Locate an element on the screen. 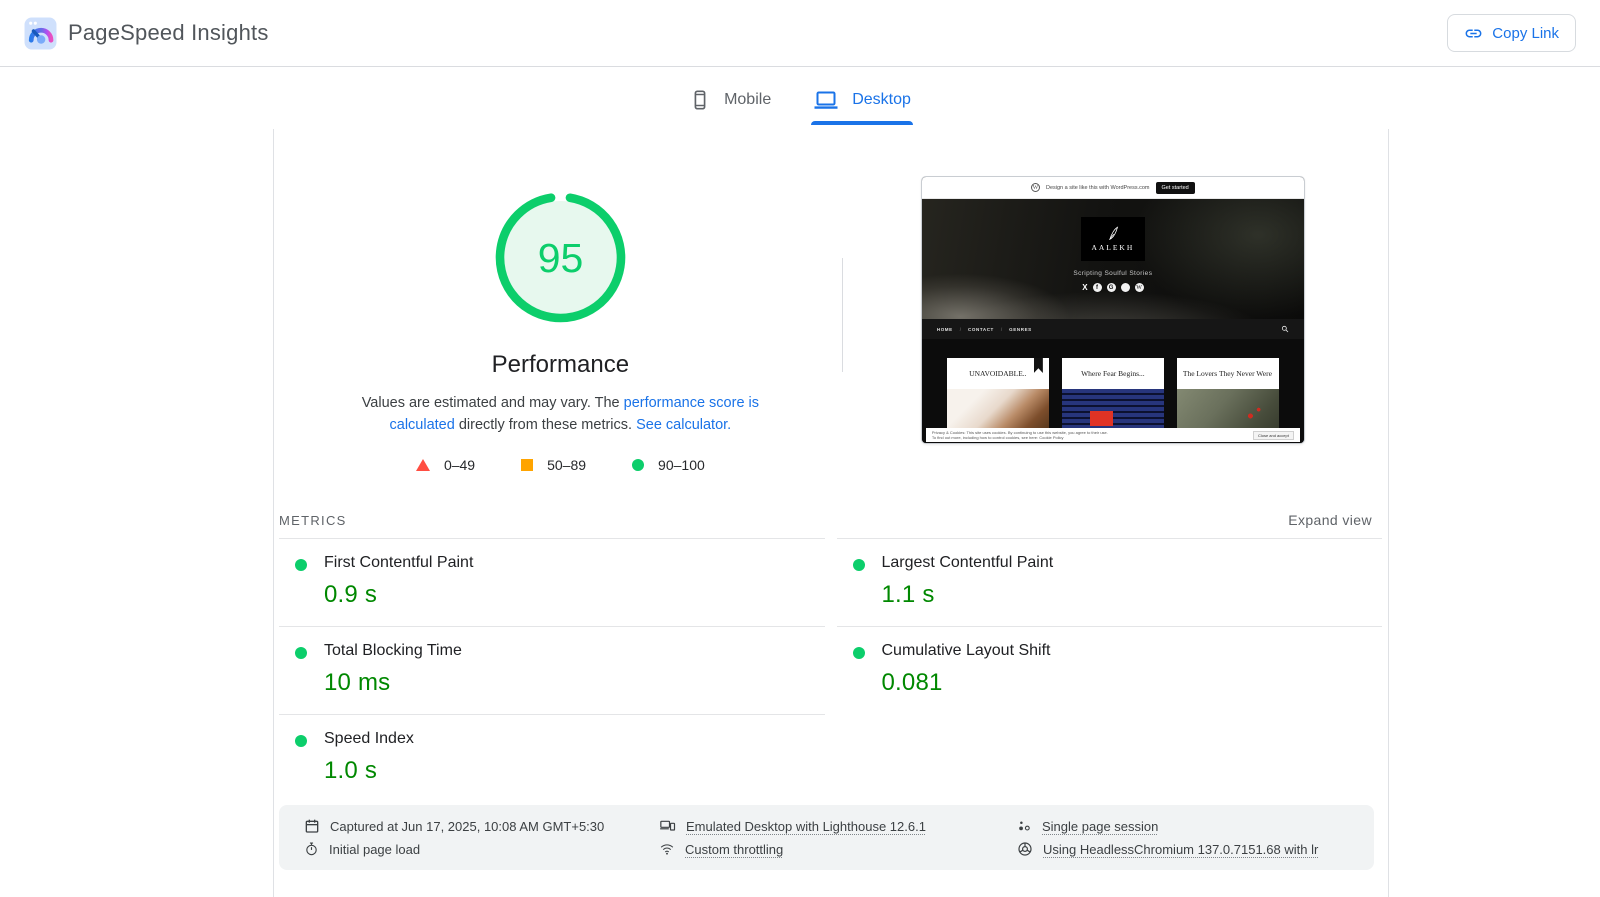  score-legend: 0–49 50–89 90–100 is located at coordinates (560, 465).